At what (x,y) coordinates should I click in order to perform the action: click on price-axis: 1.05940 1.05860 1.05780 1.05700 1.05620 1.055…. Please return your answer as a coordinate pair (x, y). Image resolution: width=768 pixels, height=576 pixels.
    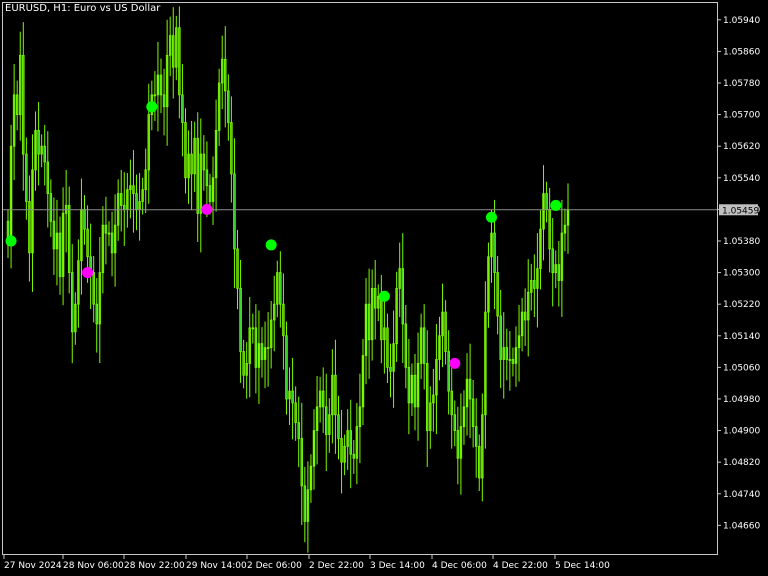
    Looking at the image, I should click on (738, 273).